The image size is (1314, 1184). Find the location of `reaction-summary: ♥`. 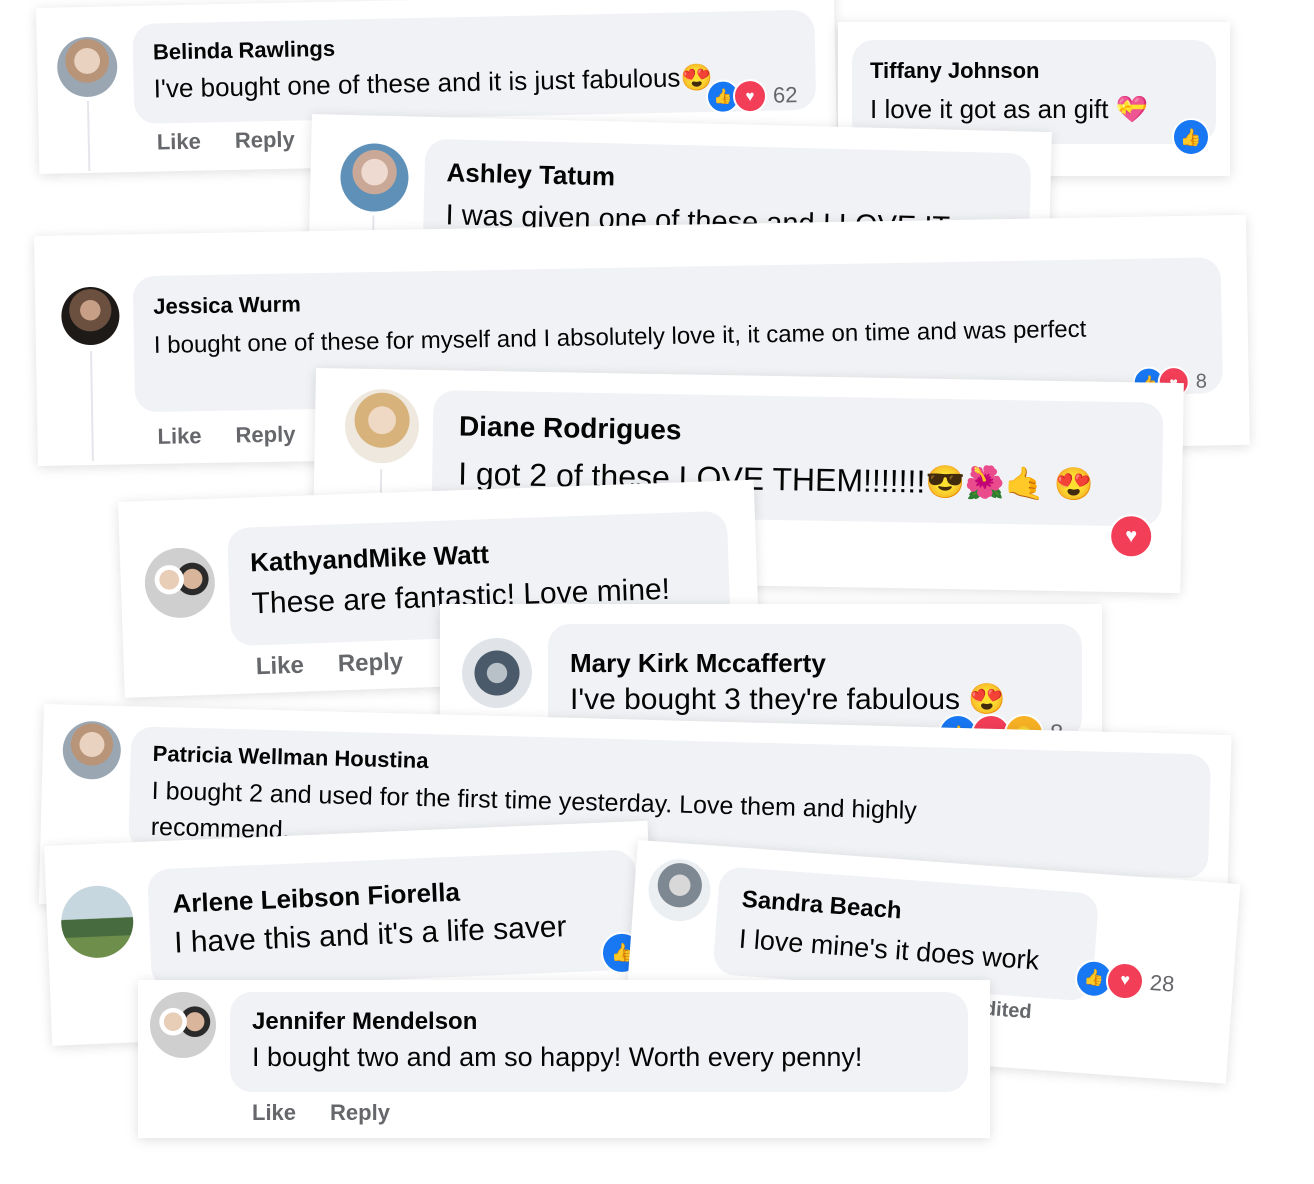

reaction-summary: ♥ is located at coordinates (1131, 536).